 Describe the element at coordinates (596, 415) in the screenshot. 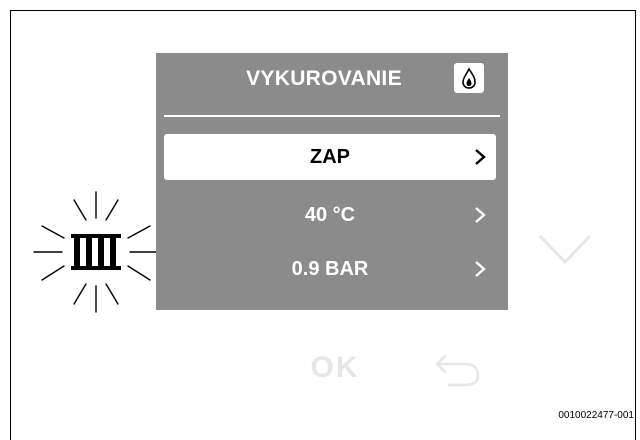

I see `figure-reference: 0010022477-001` at that location.